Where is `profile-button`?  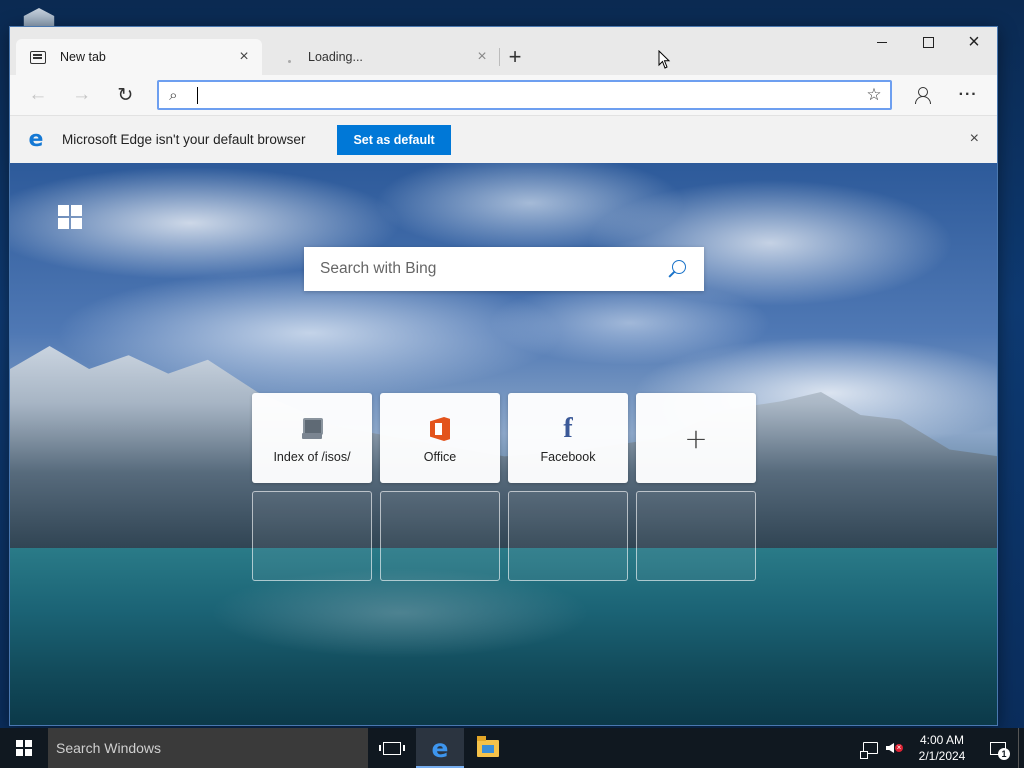
profile-button is located at coordinates (923, 95).